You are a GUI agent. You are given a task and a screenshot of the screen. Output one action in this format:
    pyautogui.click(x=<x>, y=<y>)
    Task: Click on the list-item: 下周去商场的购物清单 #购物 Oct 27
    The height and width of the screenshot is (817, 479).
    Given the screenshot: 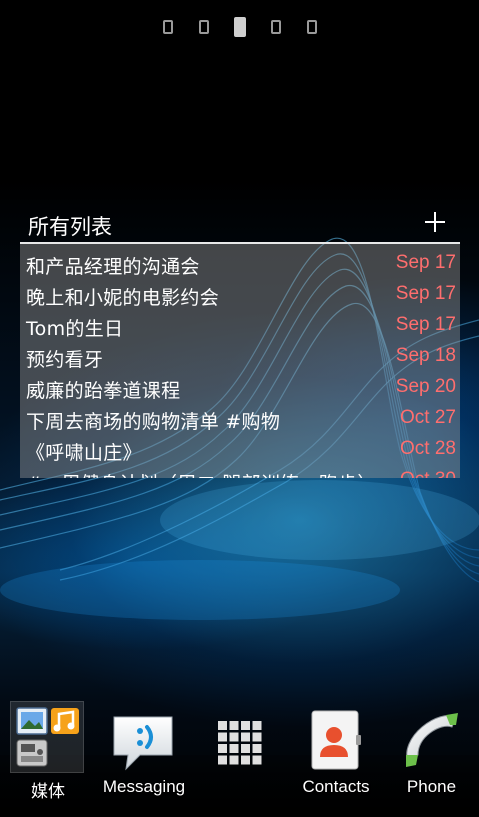 What is the action you would take?
    pyautogui.click(x=240, y=418)
    